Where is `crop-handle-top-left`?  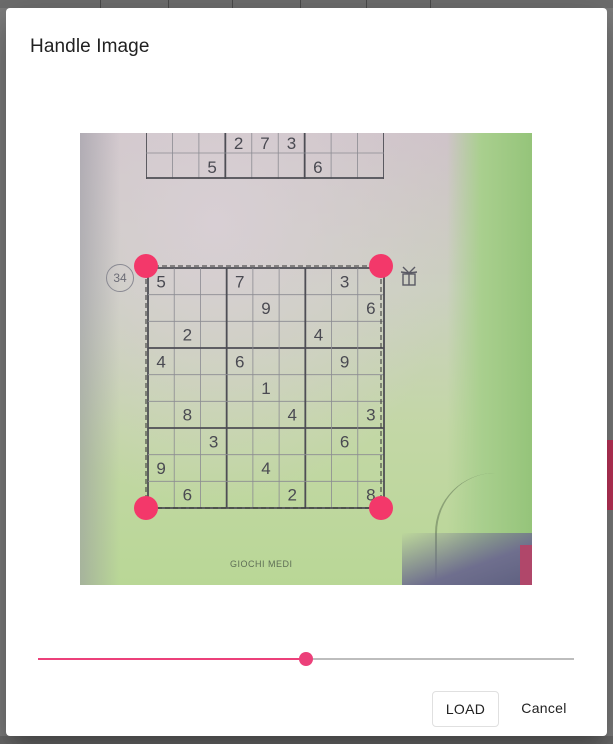 crop-handle-top-left is located at coordinates (146, 266).